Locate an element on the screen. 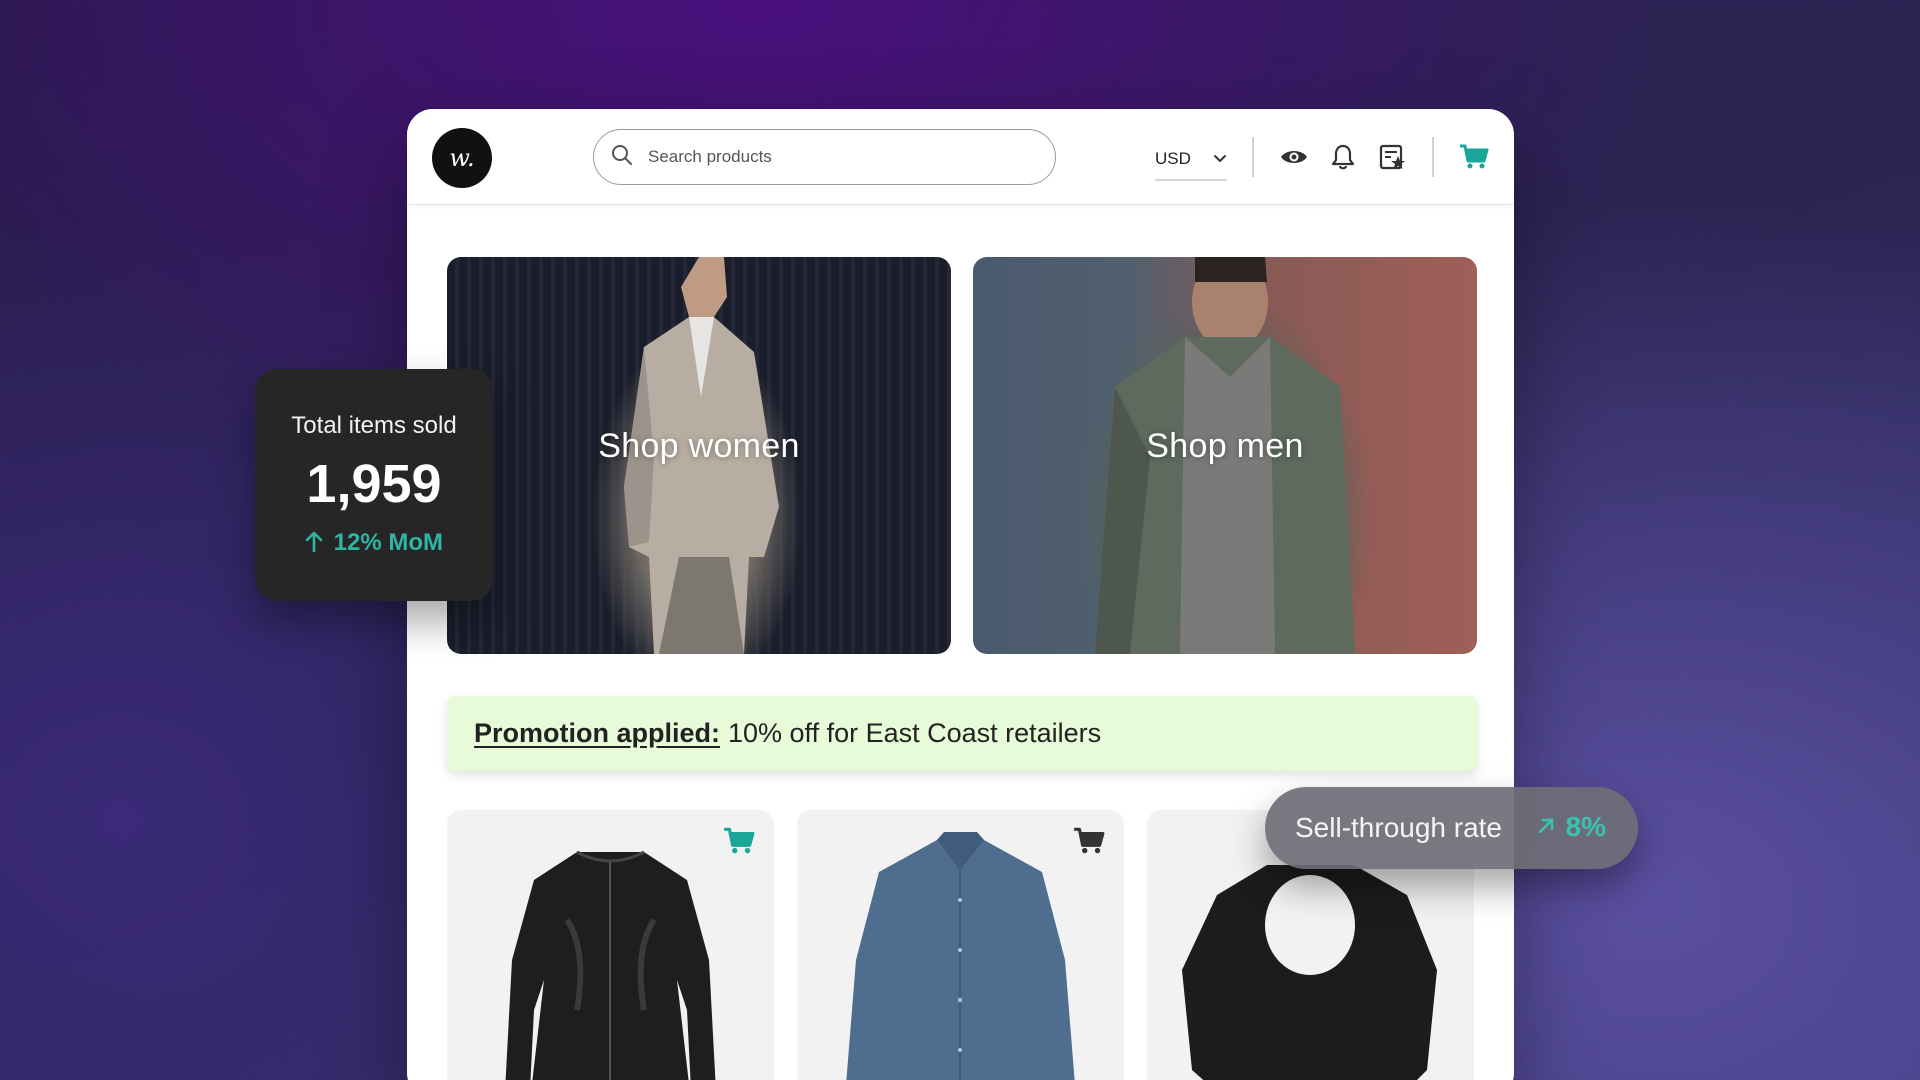  stat-title: Total items sold is located at coordinates (374, 425).